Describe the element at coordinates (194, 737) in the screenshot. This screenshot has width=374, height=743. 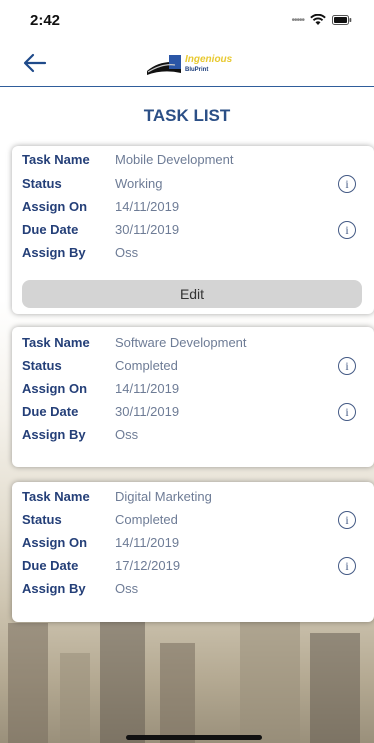
I see `home-indicator` at that location.